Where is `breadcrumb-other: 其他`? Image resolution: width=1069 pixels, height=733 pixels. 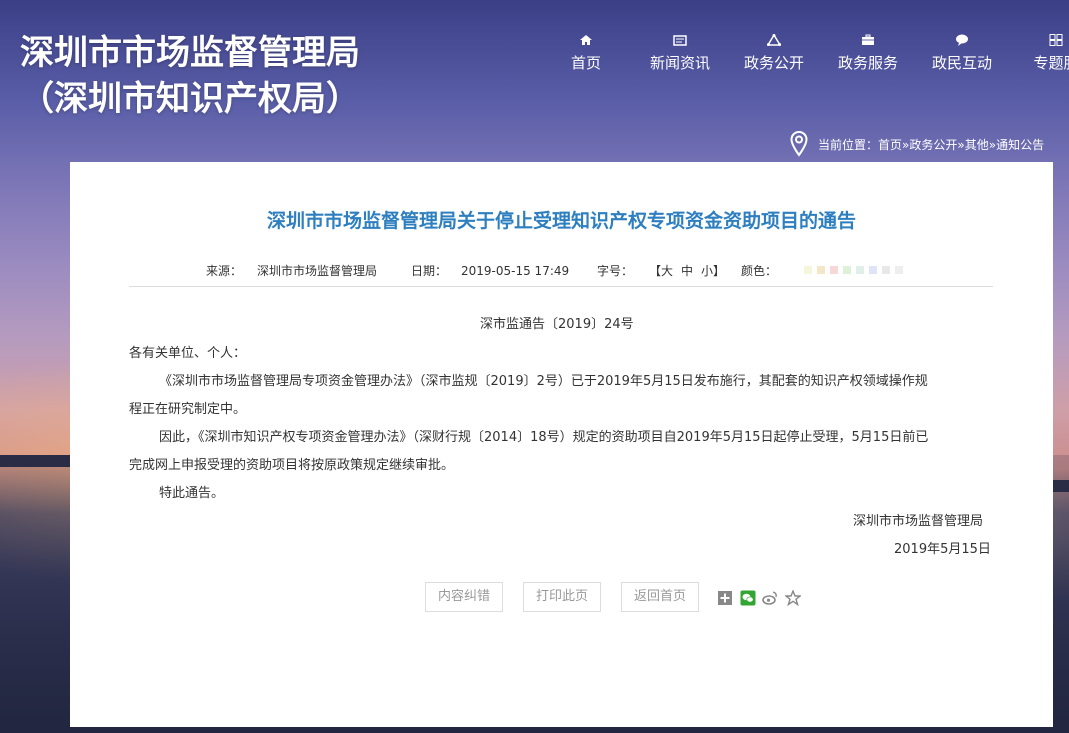 breadcrumb-other: 其他 is located at coordinates (977, 145).